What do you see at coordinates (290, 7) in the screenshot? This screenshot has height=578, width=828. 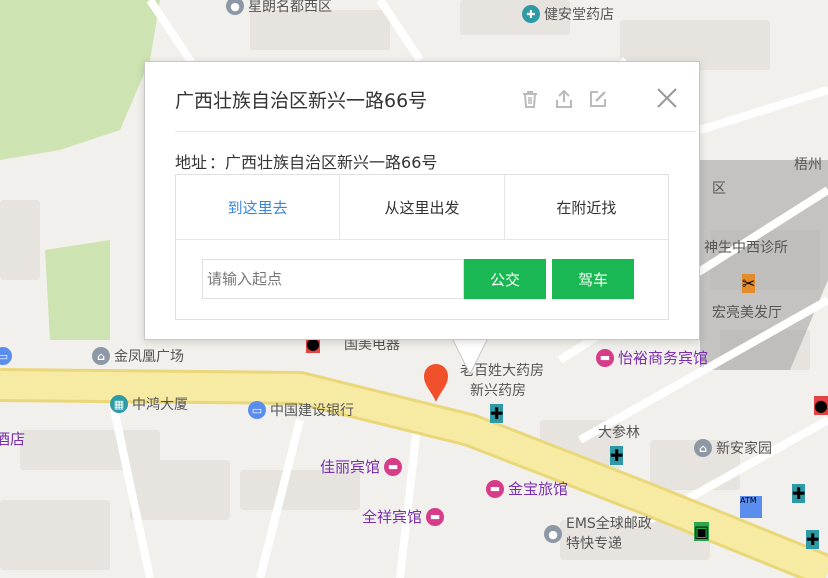 I see `poi-label: 星朗名都西区` at bounding box center [290, 7].